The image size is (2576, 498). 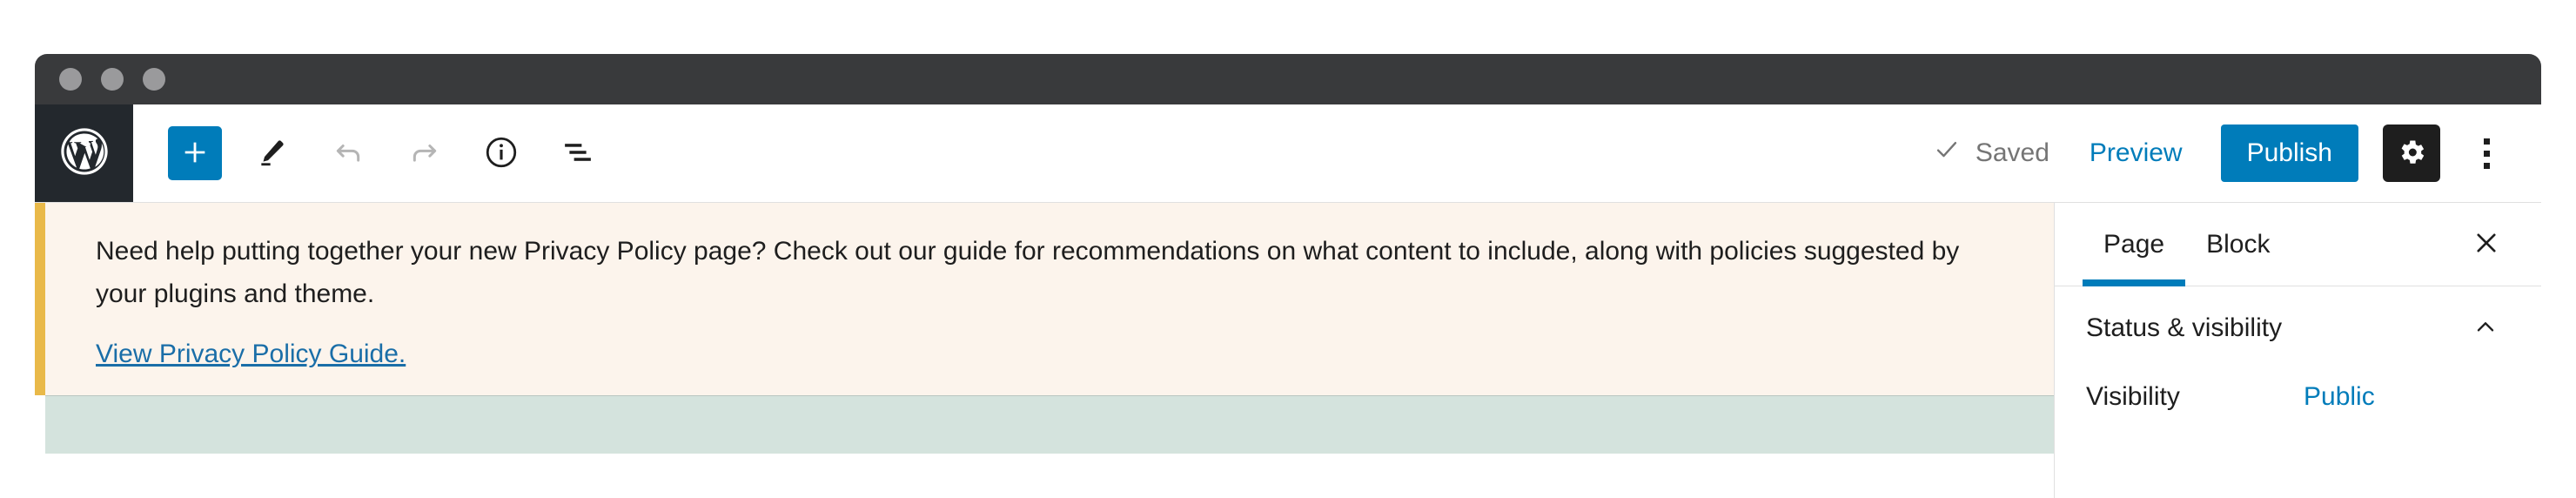 I want to click on undo-button, so click(x=348, y=153).